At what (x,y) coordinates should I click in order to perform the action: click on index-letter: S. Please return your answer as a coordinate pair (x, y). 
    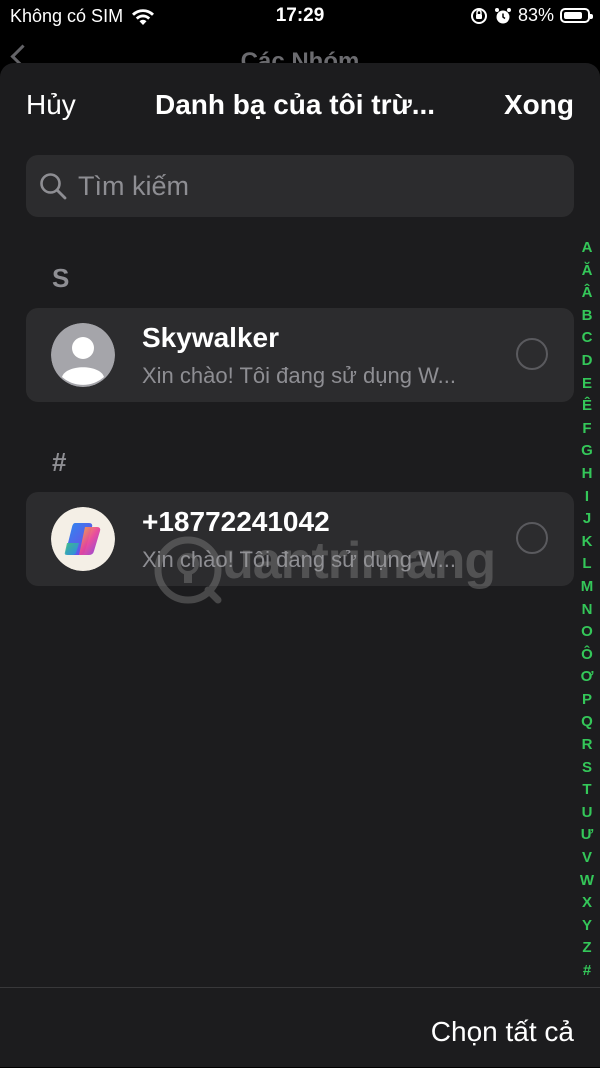
    Looking at the image, I should click on (587, 768).